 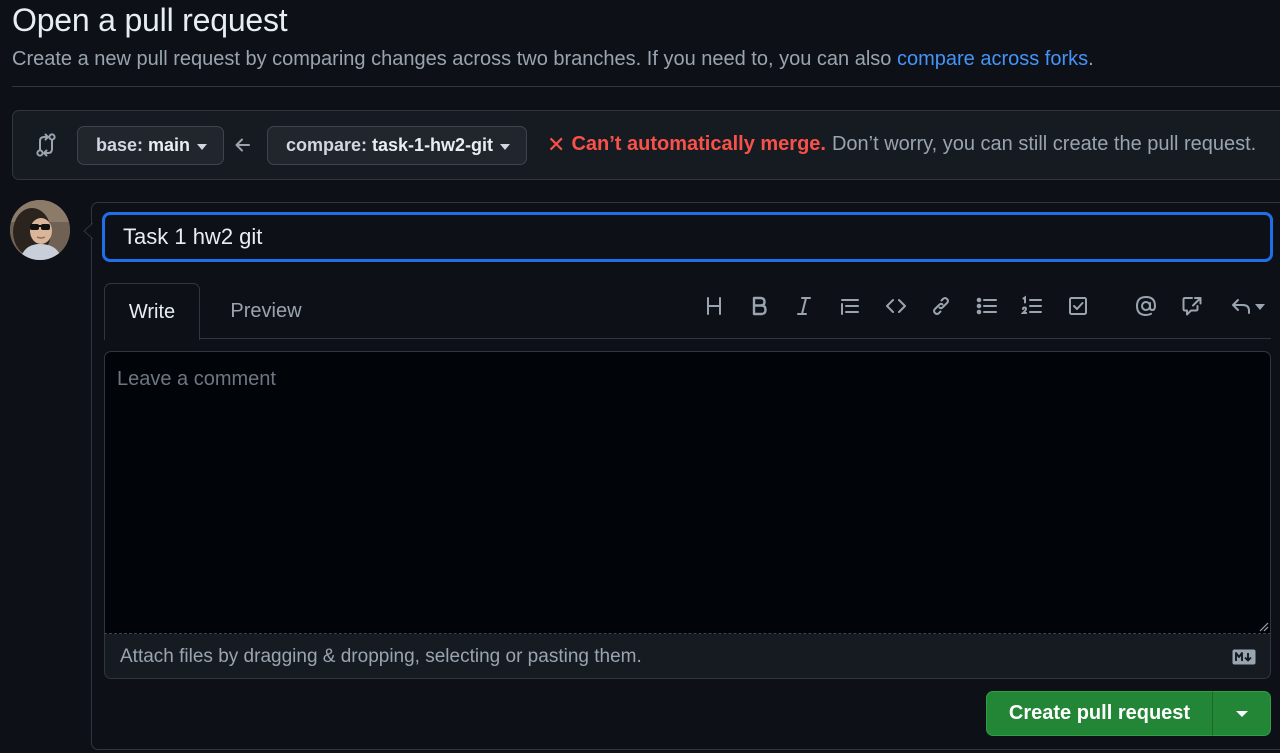 I want to click on ordered-list-button, so click(x=1032, y=306).